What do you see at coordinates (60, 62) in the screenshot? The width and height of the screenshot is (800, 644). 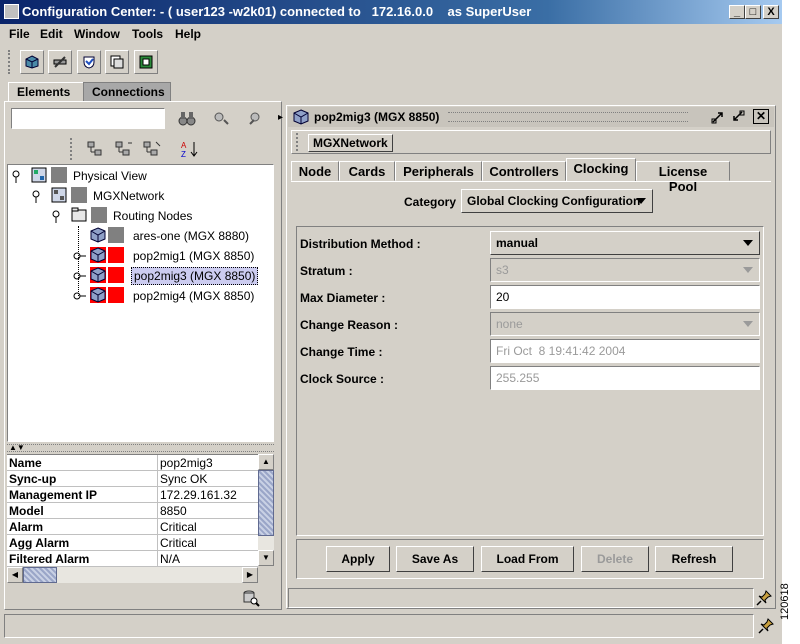 I see `toolbar-button-wrench` at bounding box center [60, 62].